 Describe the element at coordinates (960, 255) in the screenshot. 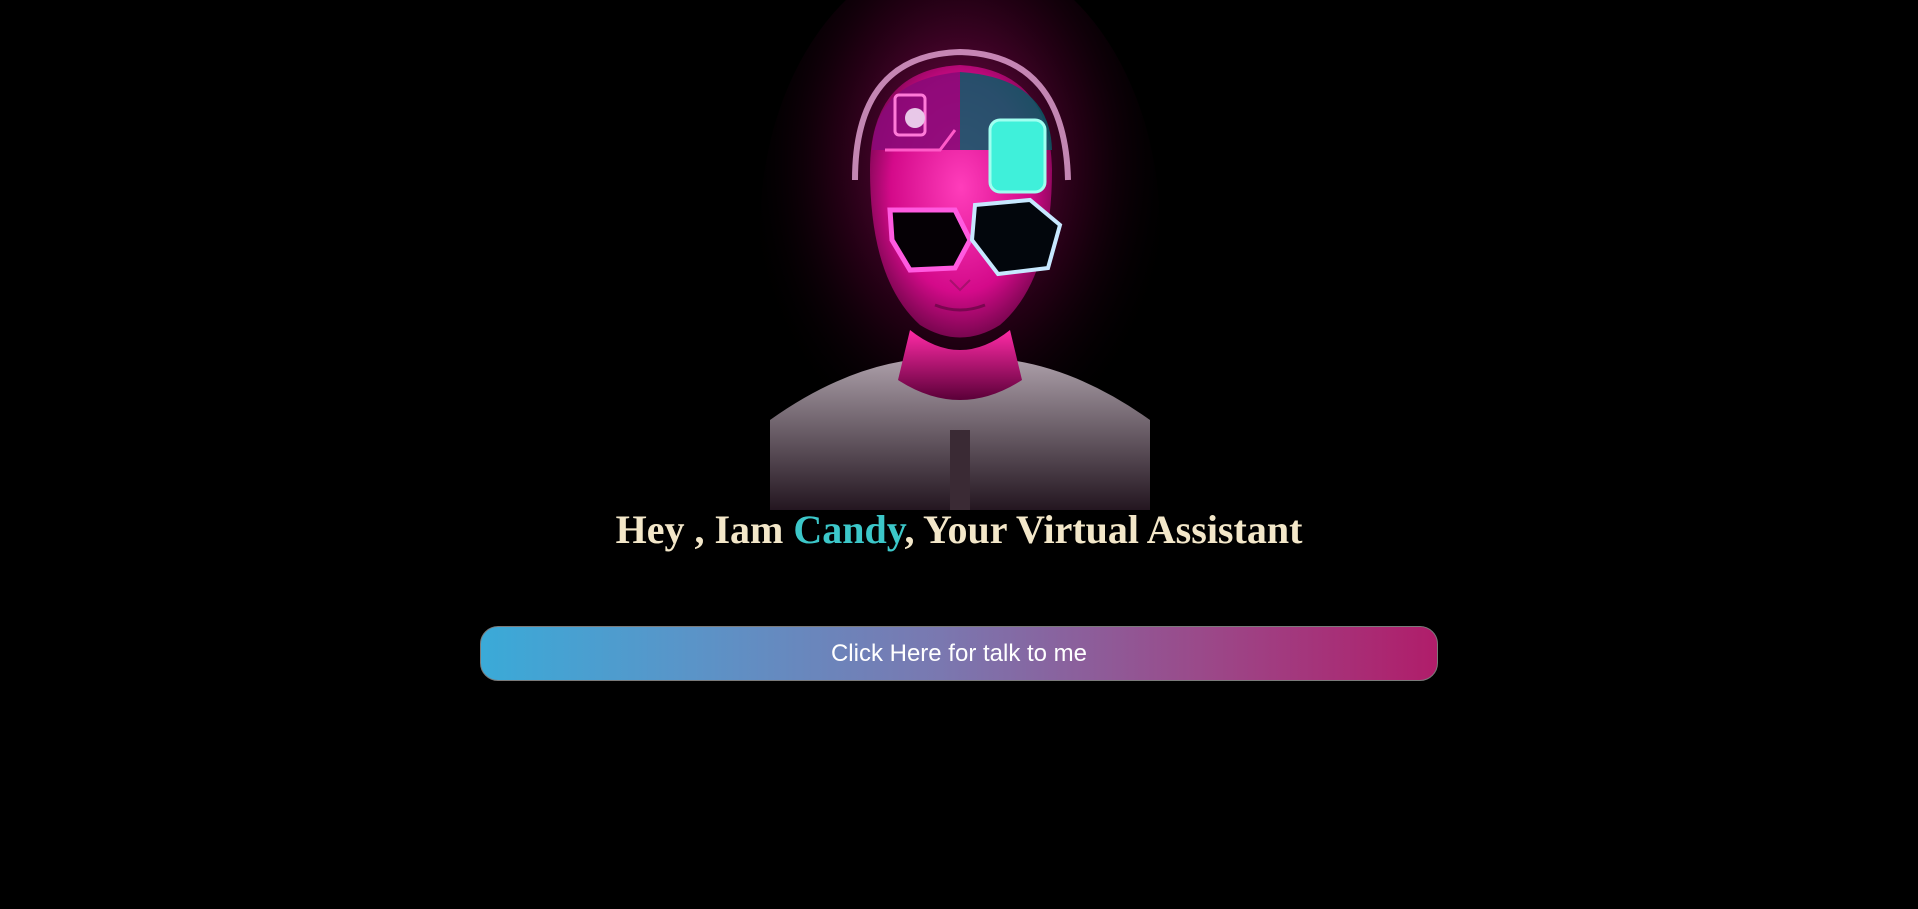

I see `assistant-avatar-image` at that location.